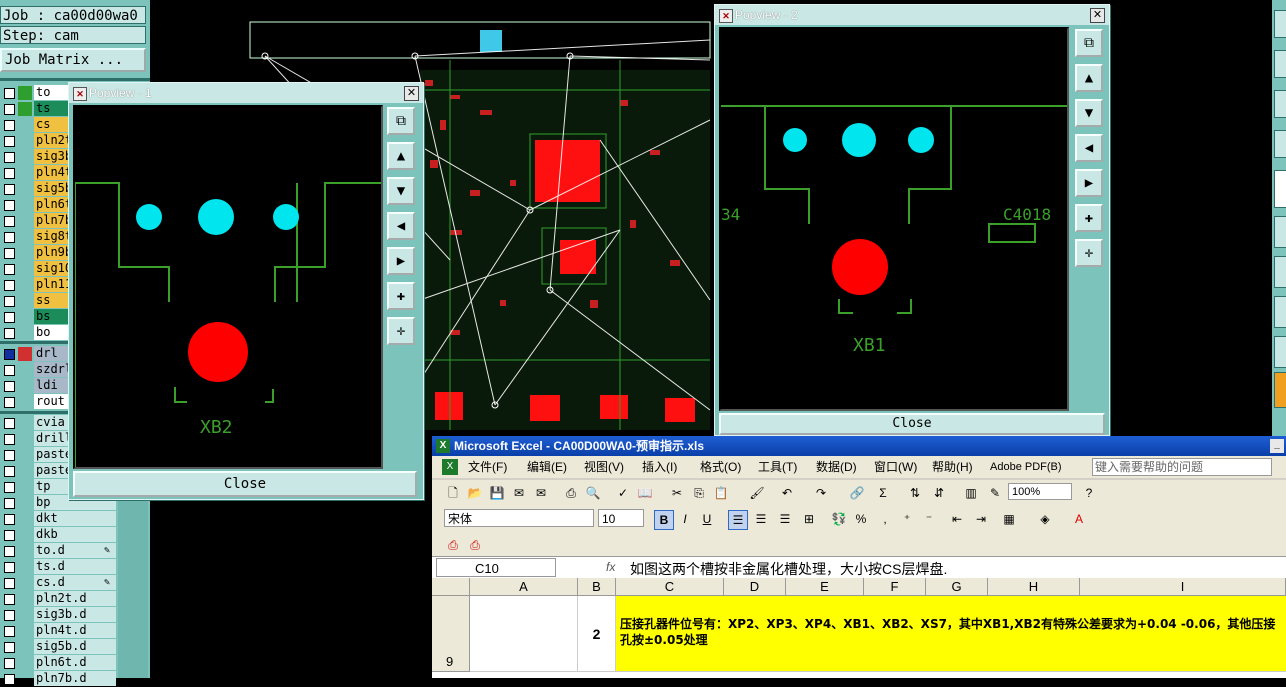 Image resolution: width=1286 pixels, height=687 pixels. What do you see at coordinates (929, 519) in the screenshot?
I see `decrease-decimal-icon: ⁻` at bounding box center [929, 519].